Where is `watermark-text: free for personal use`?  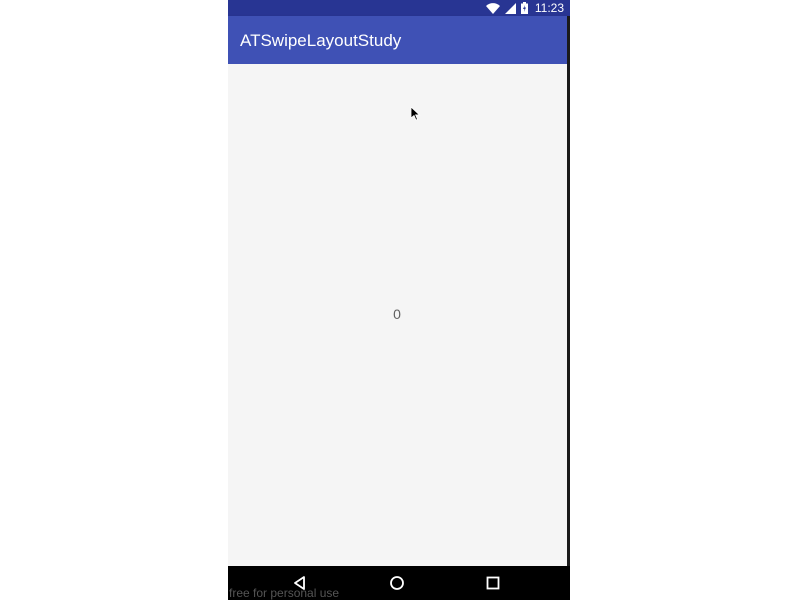 watermark-text: free for personal use is located at coordinates (284, 593).